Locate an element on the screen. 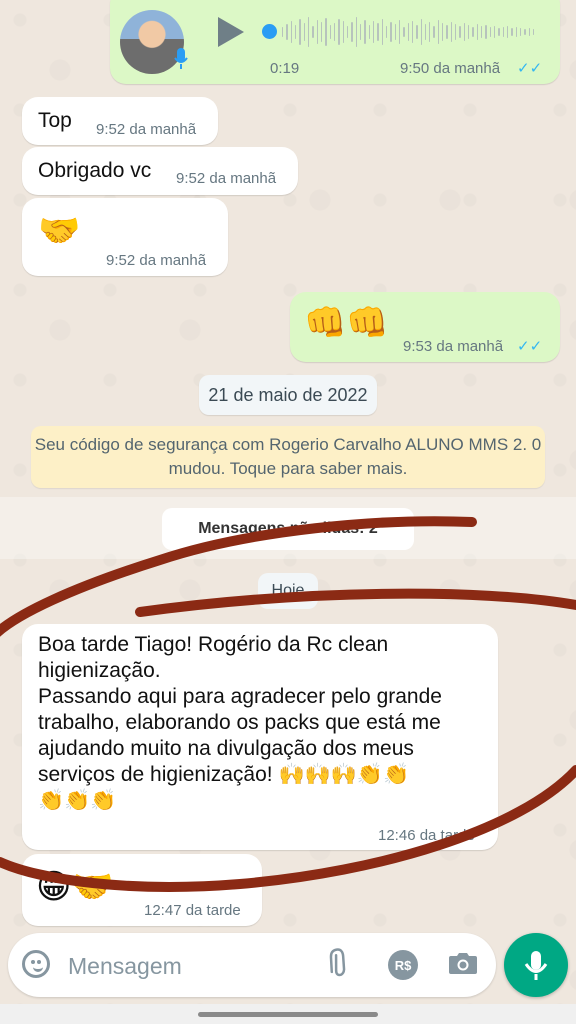 The width and height of the screenshot is (576, 1024). message-time: 12:46 da tarde is located at coordinates (426, 835).